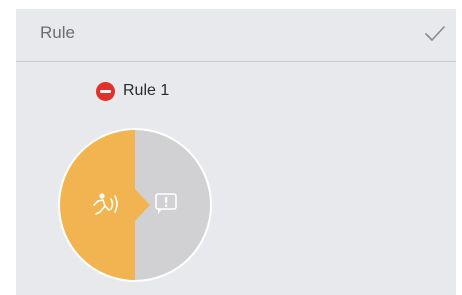  I want to click on rule-row: Rule 1, so click(132, 91).